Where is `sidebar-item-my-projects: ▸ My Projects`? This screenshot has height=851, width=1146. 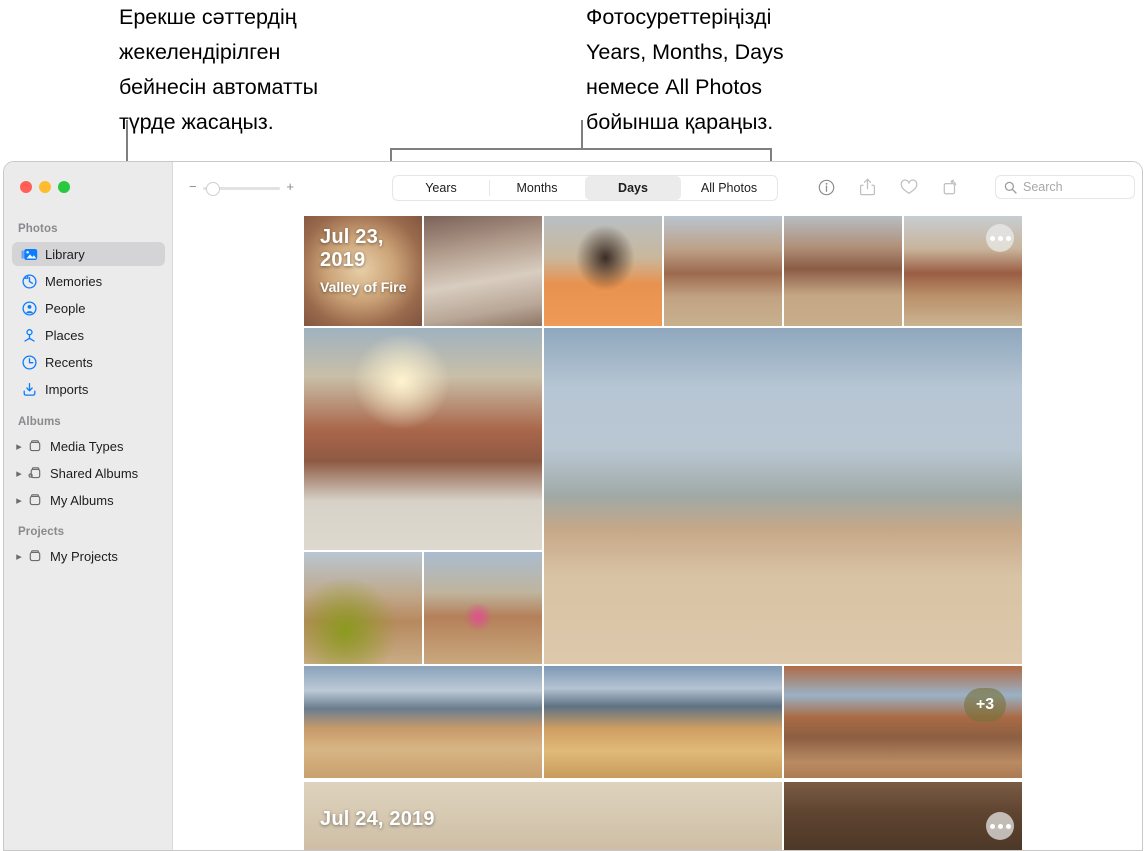 sidebar-item-my-projects: ▸ My Projects is located at coordinates (88, 556).